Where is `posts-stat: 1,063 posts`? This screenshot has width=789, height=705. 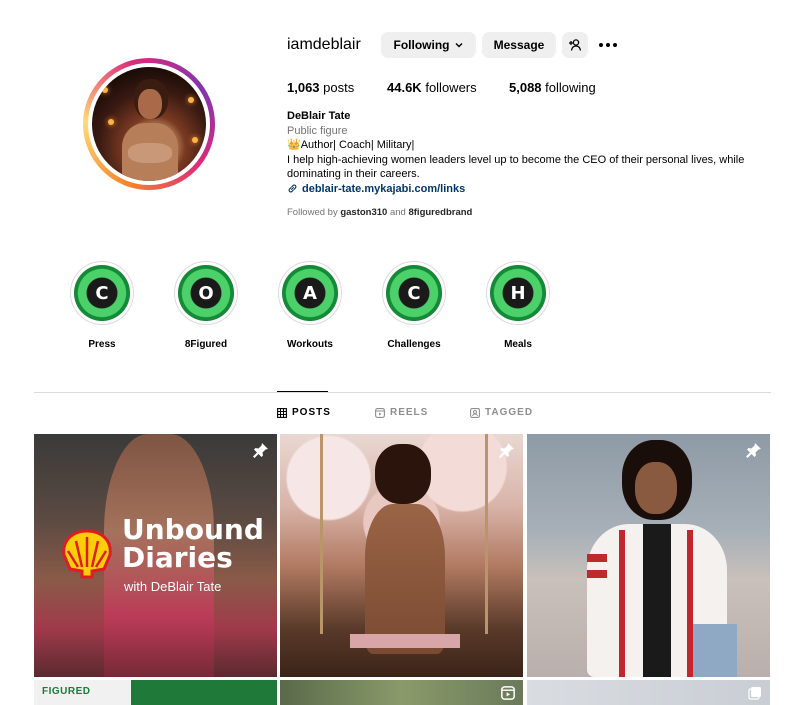 posts-stat: 1,063 posts is located at coordinates (320, 87).